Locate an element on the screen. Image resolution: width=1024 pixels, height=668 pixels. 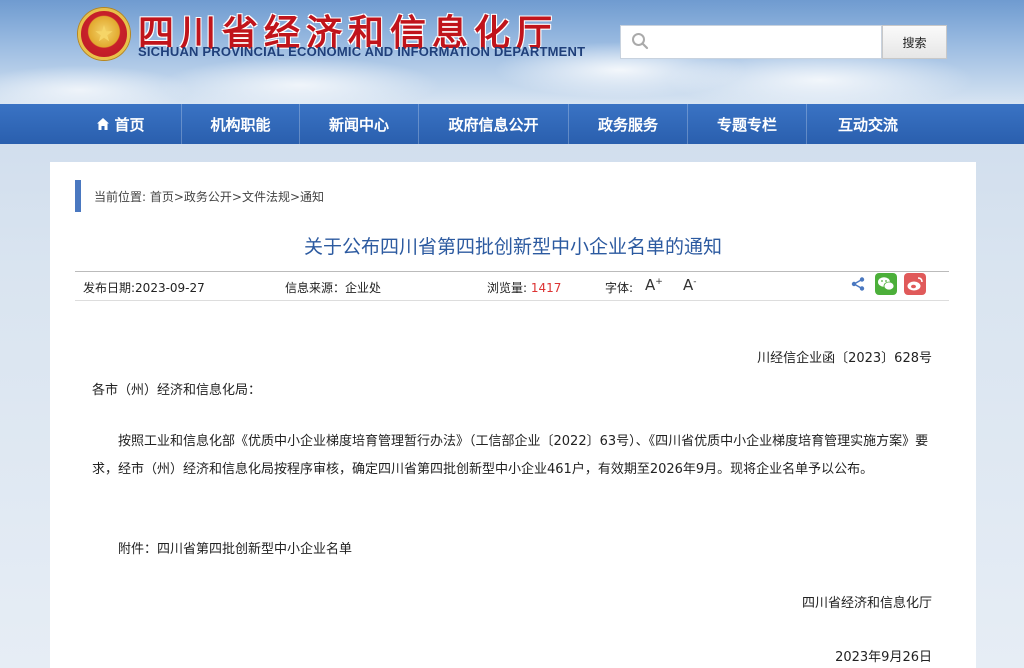
search-box is located at coordinates (751, 42).